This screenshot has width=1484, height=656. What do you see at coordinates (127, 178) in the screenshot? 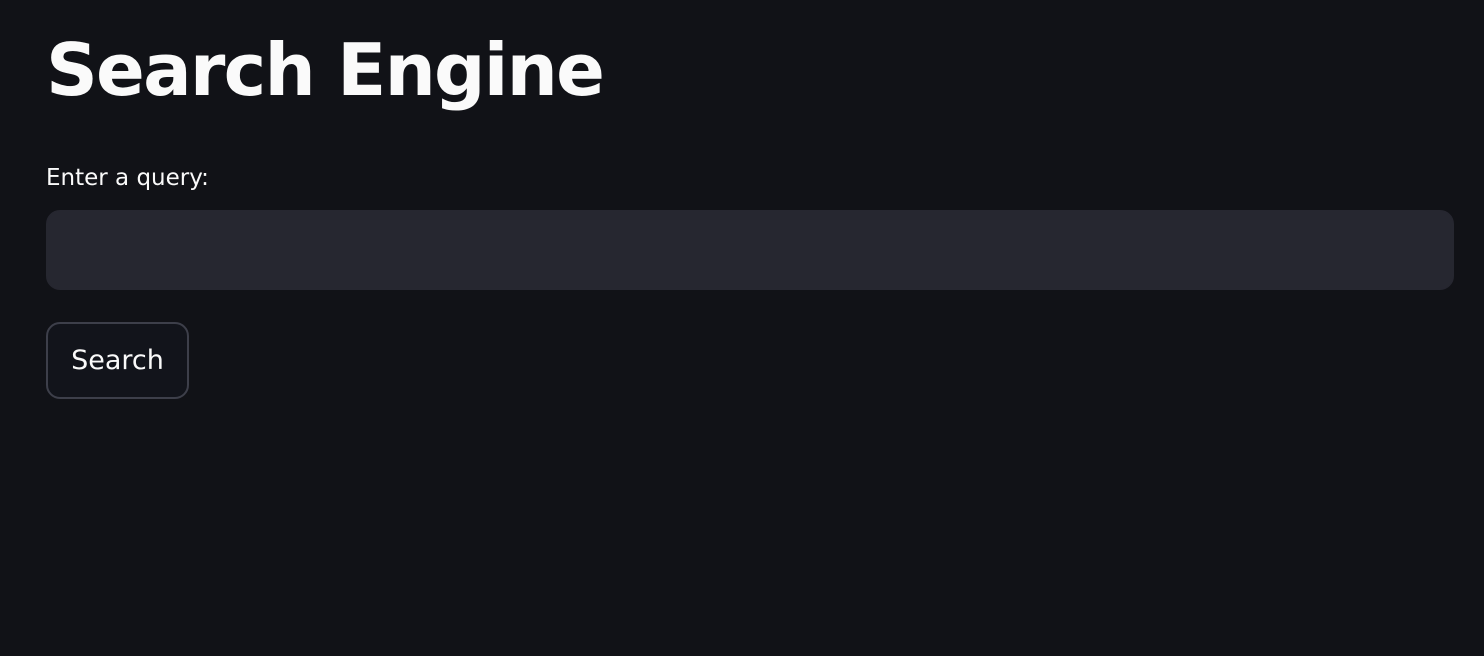
I see `query-label: Enter a query:` at bounding box center [127, 178].